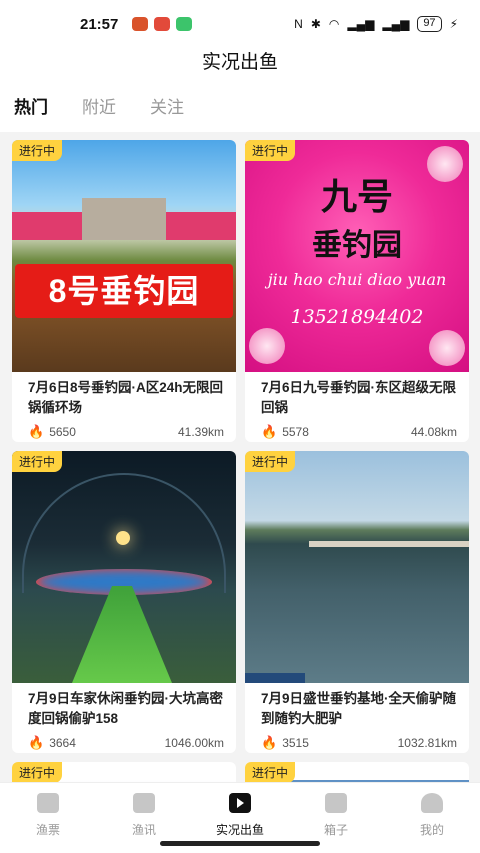 This screenshot has width=480, height=853. What do you see at coordinates (99, 110) in the screenshot?
I see `tab-nearby: 附近` at bounding box center [99, 110].